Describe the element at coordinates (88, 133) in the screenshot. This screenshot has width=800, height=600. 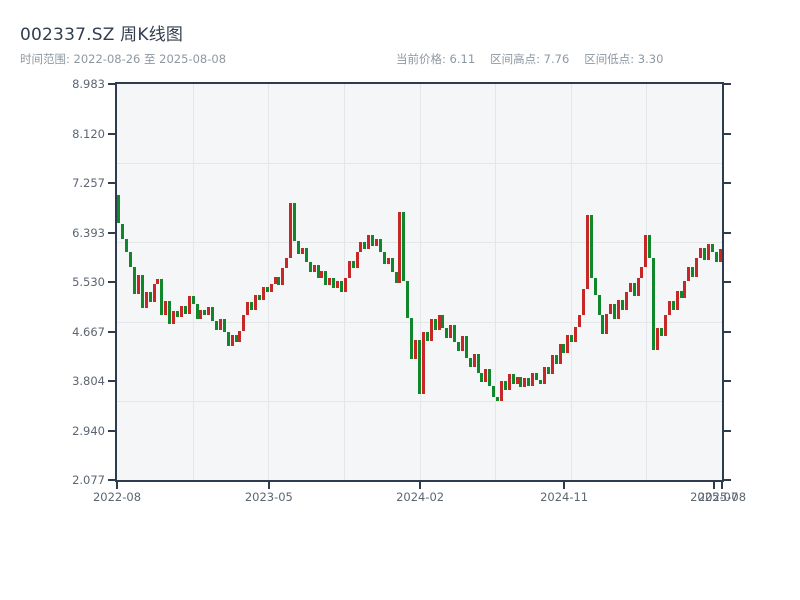
I see `y-tick-label: 8.120` at that location.